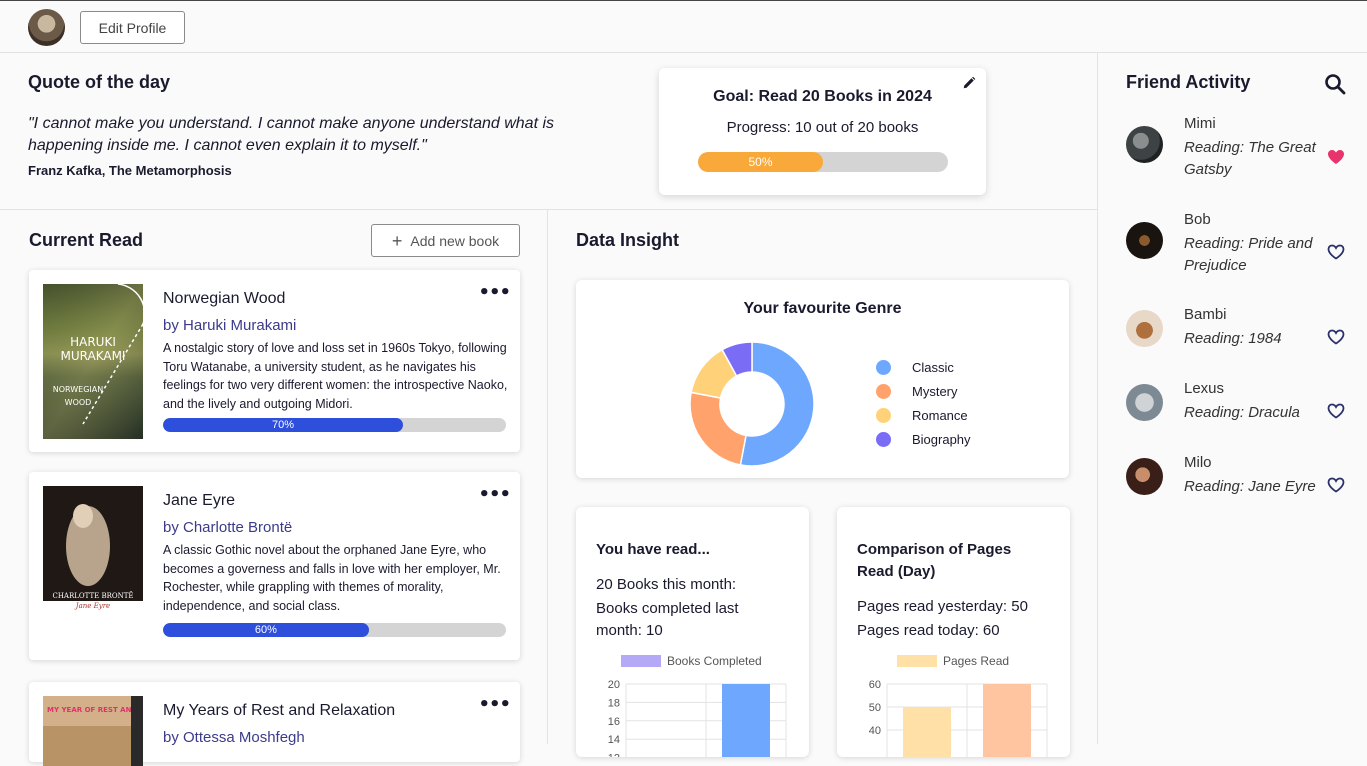 The width and height of the screenshot is (1367, 766). Describe the element at coordinates (940, 415) in the screenshot. I see `legend-label: Romance` at that location.